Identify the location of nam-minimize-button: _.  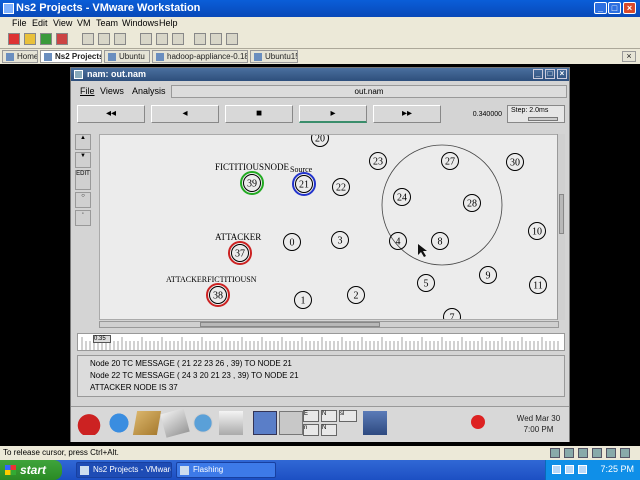
(538, 74).